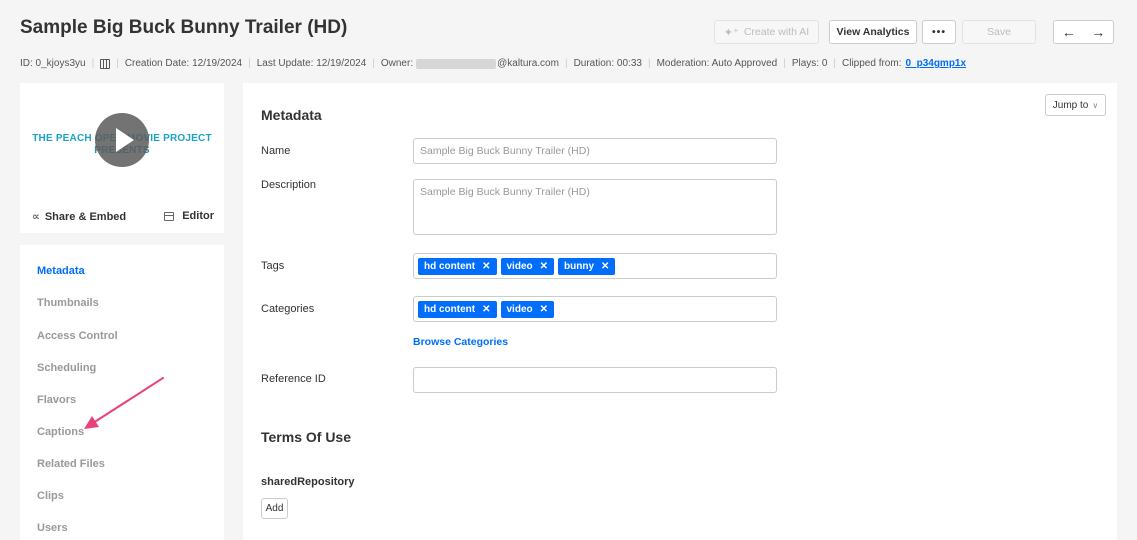  I want to click on tags-label: Tags, so click(273, 266).